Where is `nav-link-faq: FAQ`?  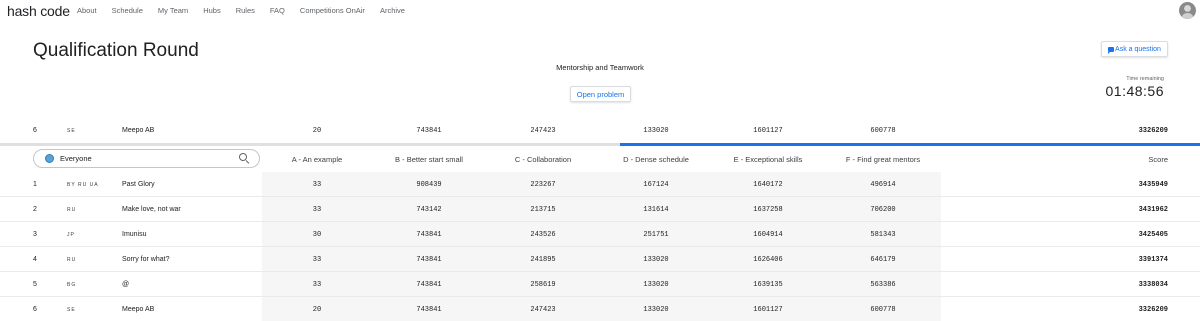 nav-link-faq: FAQ is located at coordinates (277, 10).